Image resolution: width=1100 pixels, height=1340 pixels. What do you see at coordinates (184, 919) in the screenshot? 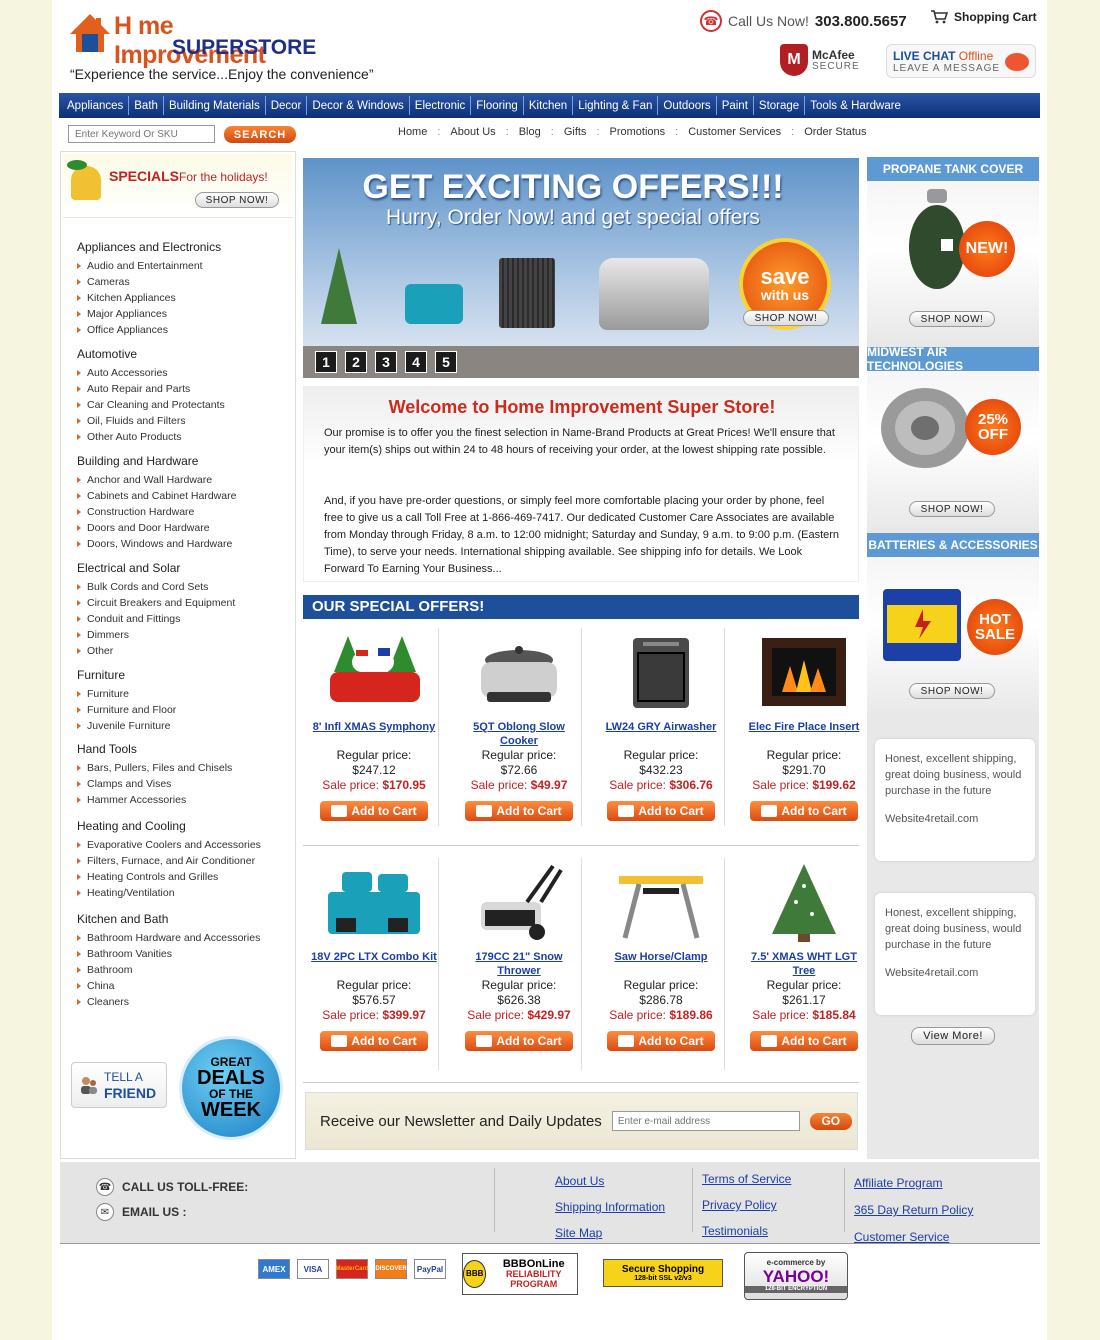
I see `category-heading: Kitchen and Bath` at bounding box center [184, 919].